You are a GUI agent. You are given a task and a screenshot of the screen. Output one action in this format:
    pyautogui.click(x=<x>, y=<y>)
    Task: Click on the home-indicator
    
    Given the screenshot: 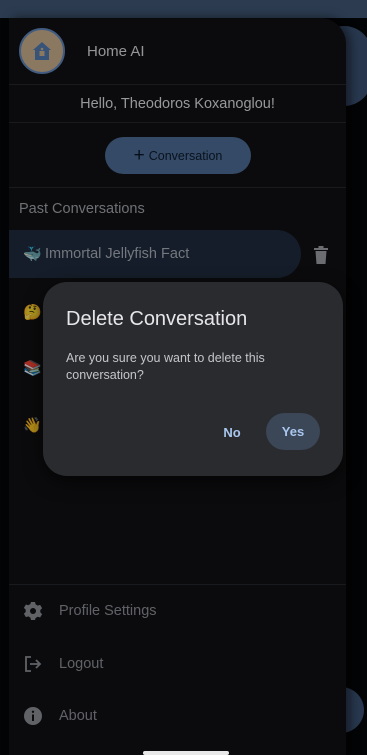 What is the action you would take?
    pyautogui.click(x=186, y=753)
    